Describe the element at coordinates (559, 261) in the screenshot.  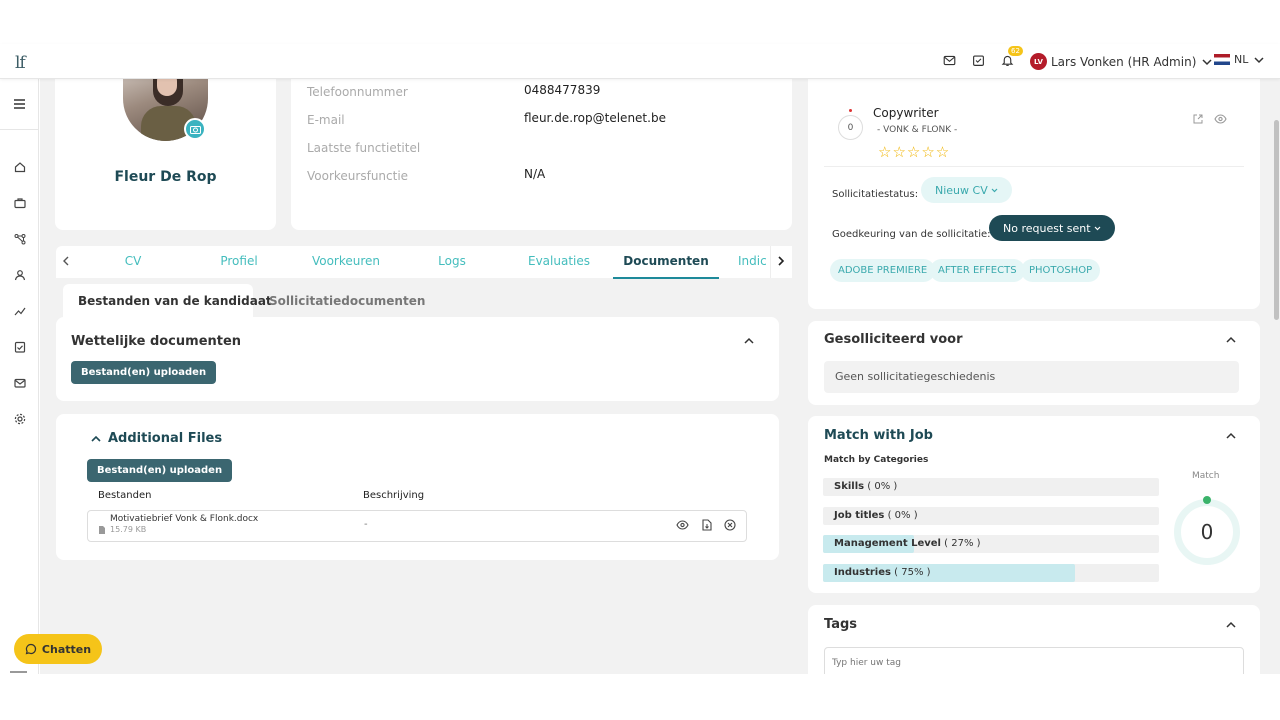
I see `tab-evaluaties: Evaluaties` at that location.